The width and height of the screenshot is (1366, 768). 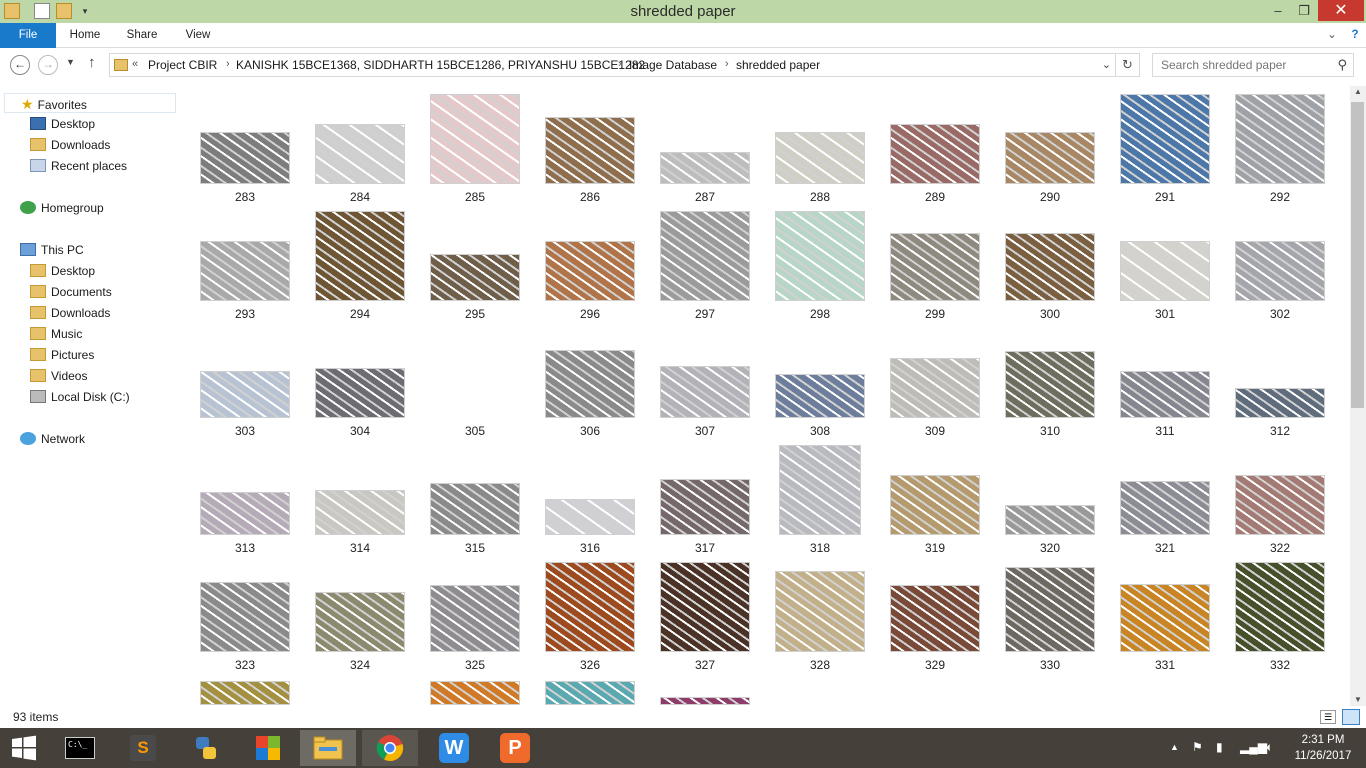 I want to click on scroll-down-icon: ▼, so click(x=1358, y=699).